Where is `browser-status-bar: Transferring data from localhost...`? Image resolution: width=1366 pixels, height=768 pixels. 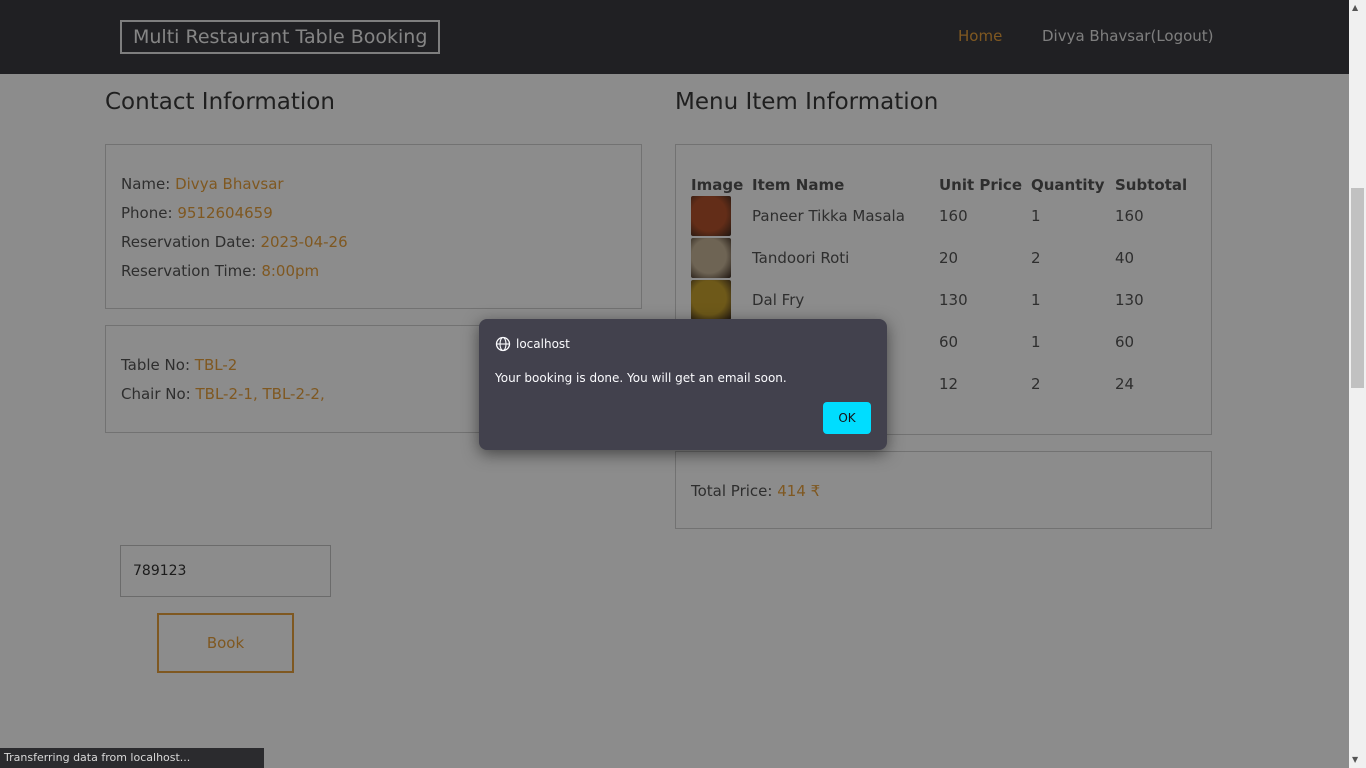 browser-status-bar: Transferring data from localhost... is located at coordinates (132, 758).